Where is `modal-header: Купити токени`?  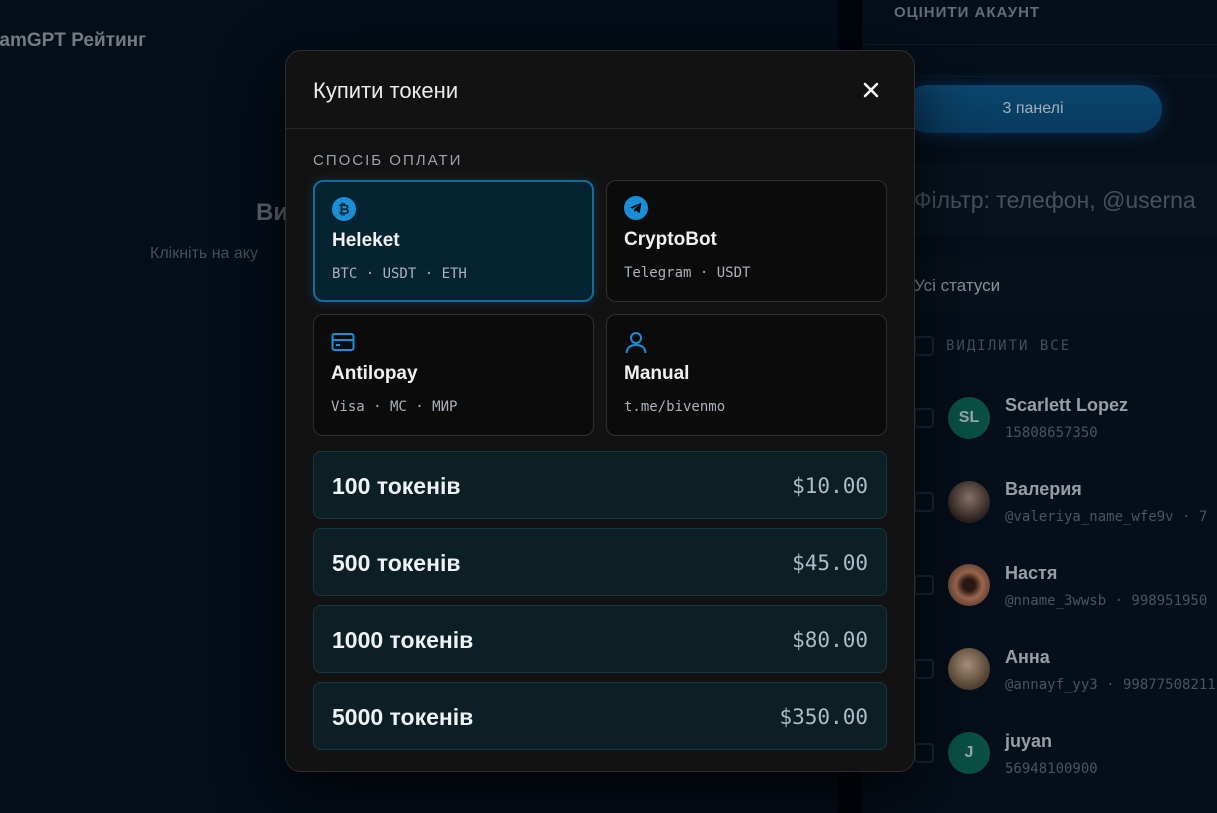
modal-header: Купити токени is located at coordinates (600, 90).